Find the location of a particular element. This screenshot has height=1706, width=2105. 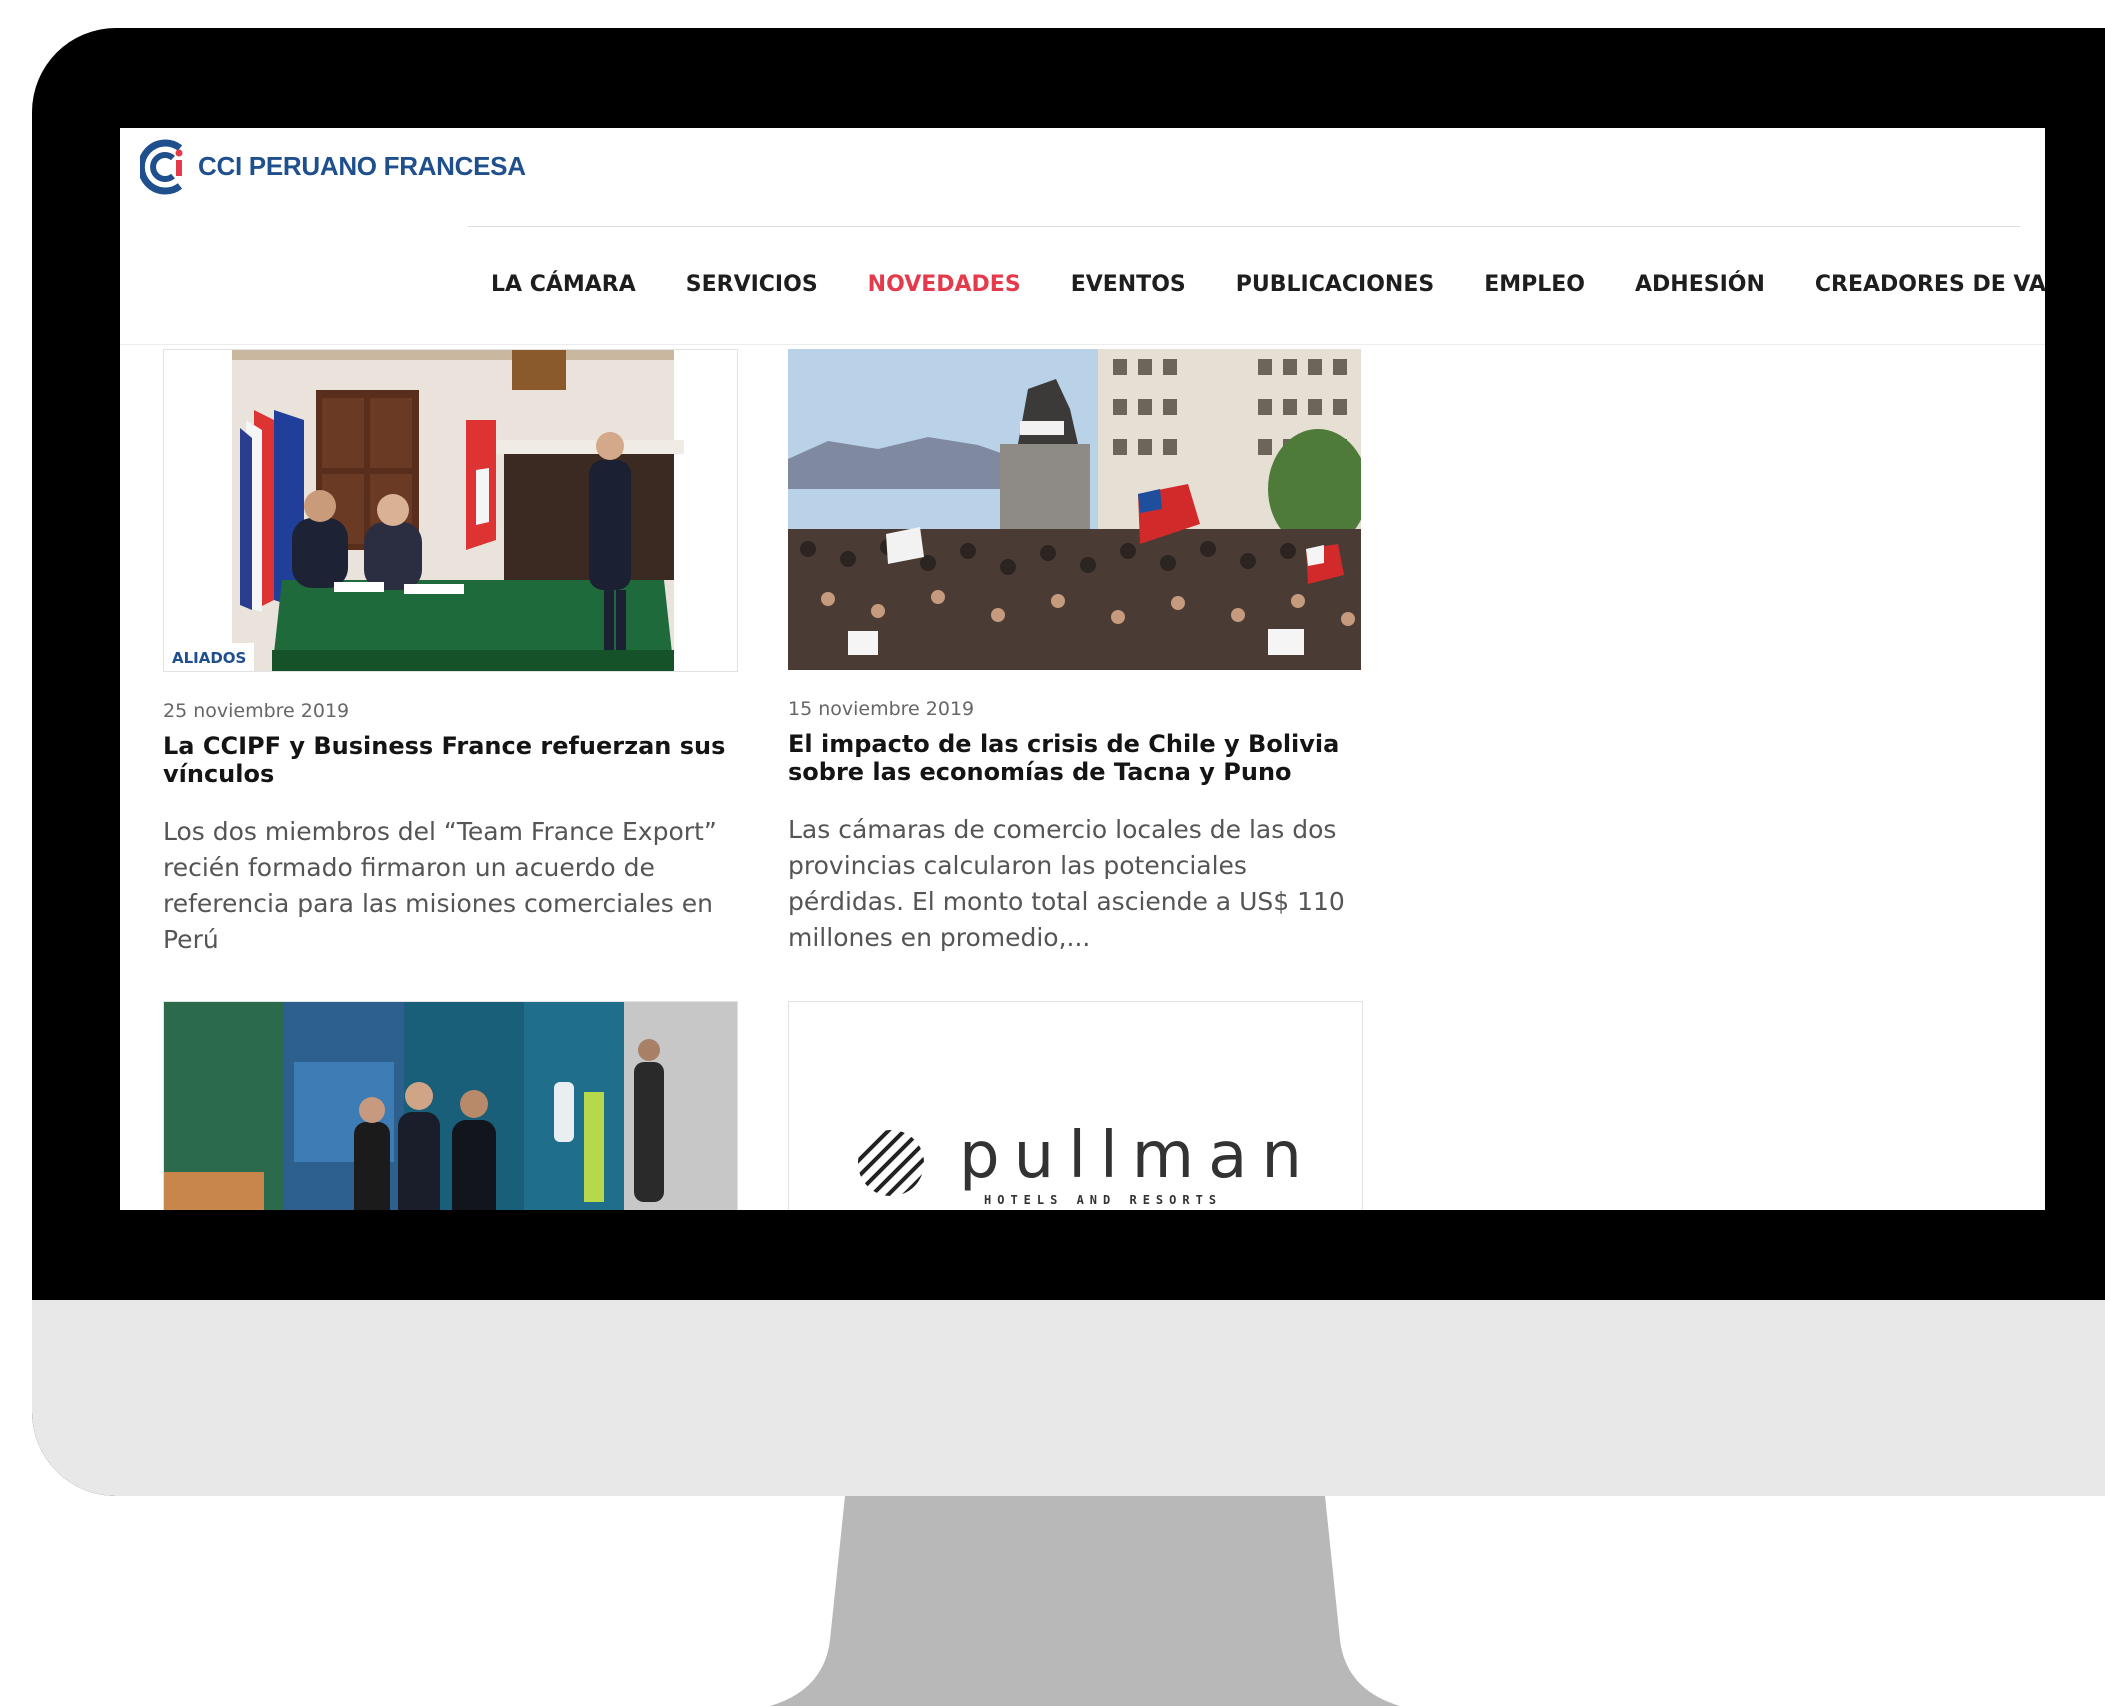

monitor-chin is located at coordinates (1068, 1398).